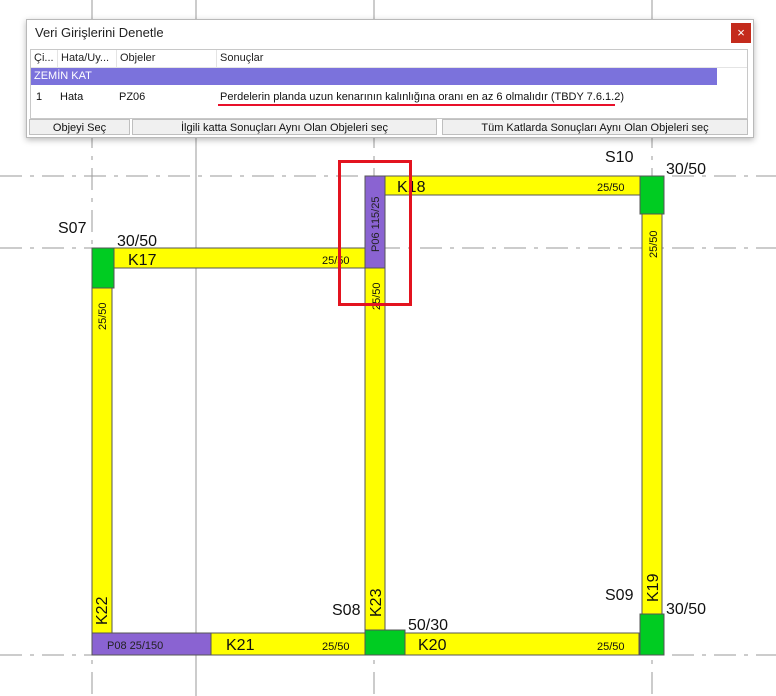  Describe the element at coordinates (652, 414) in the screenshot. I see `beam-K19` at that location.